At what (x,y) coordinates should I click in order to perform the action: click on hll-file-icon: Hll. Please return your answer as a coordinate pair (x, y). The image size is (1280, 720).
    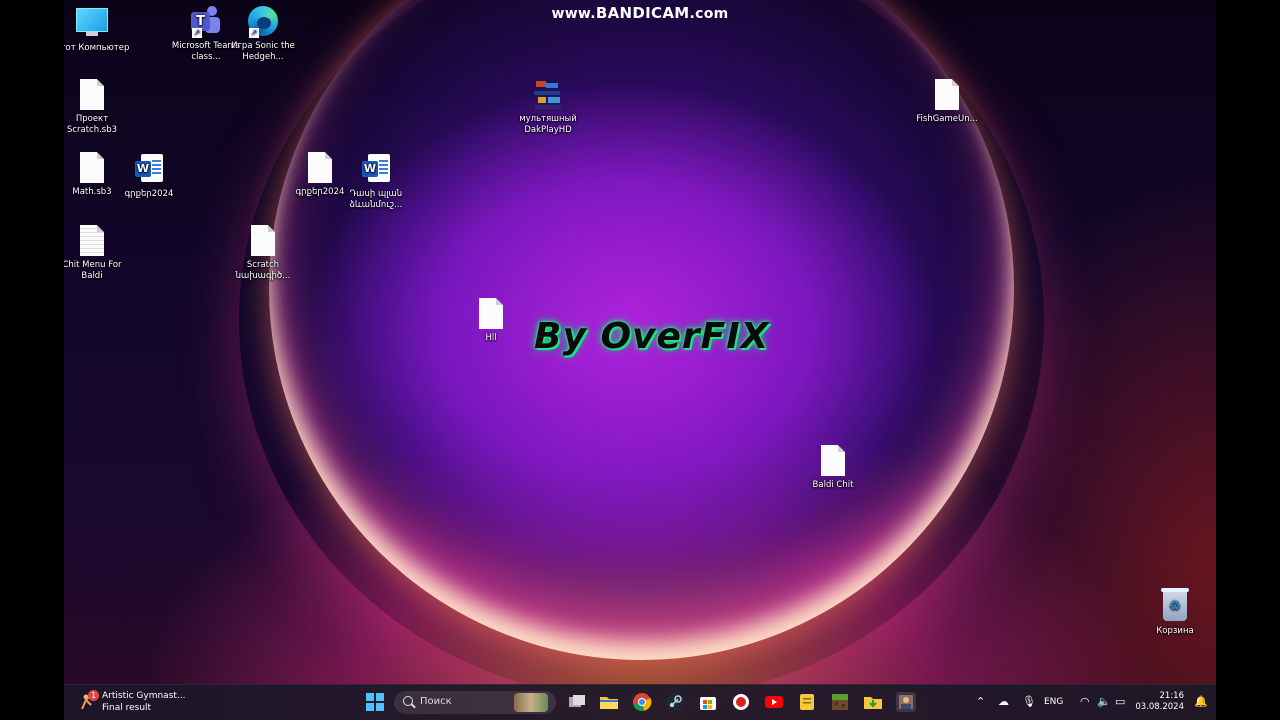
    Looking at the image, I should click on (491, 321).